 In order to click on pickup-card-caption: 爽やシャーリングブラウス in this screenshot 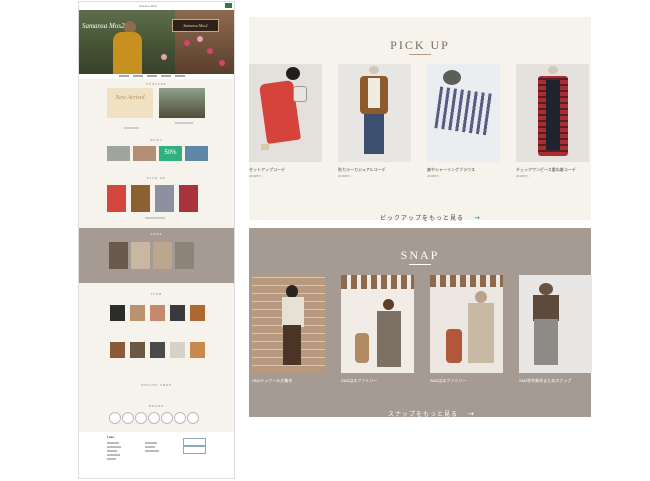, I will do `click(451, 170)`.